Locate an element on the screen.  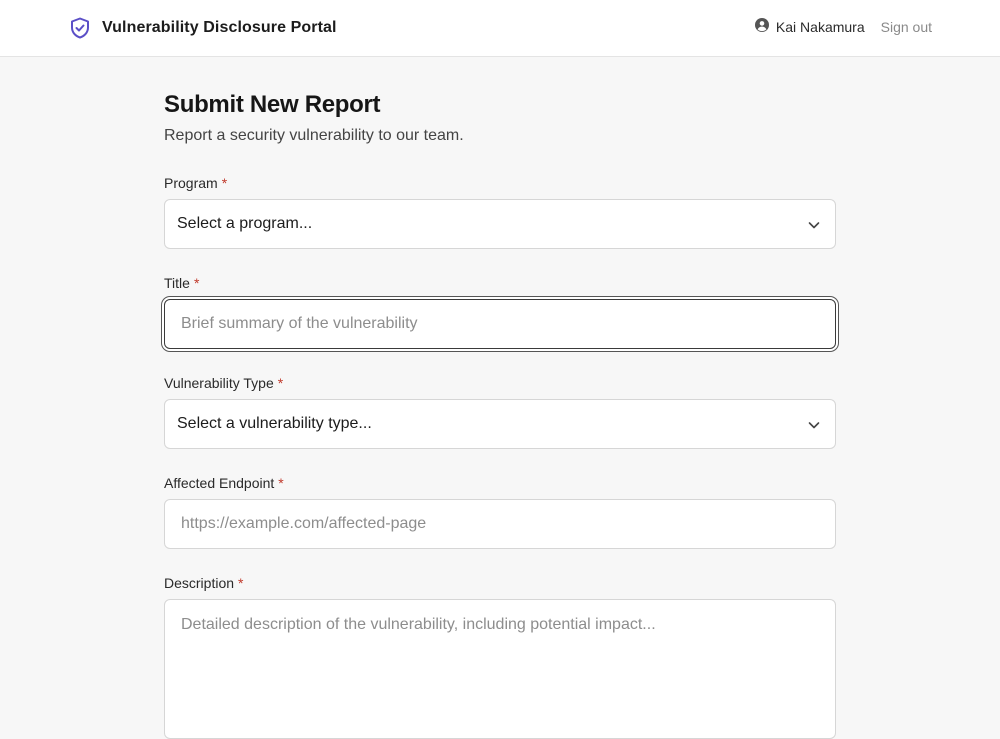
brand: Vulnerability Disclosure Portal is located at coordinates (202, 28).